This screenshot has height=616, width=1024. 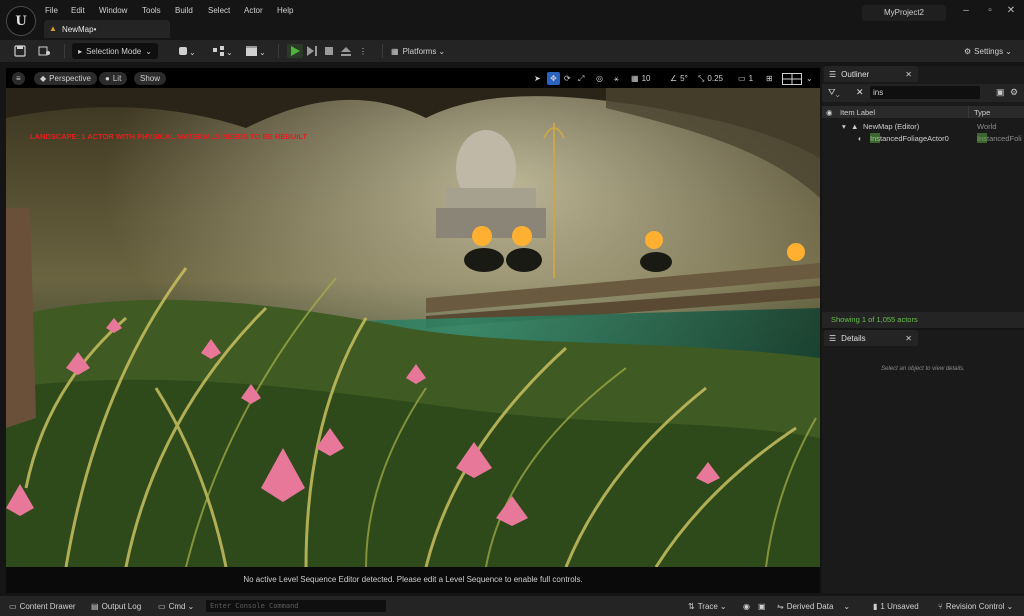 I want to click on actor-icon: ◐, so click(x=860, y=138).